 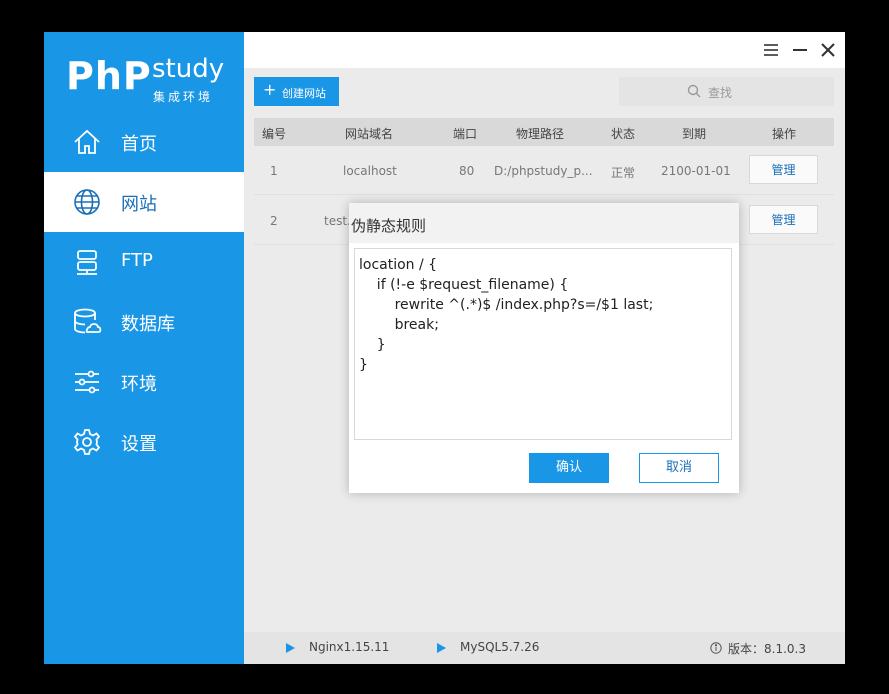 What do you see at coordinates (274, 221) in the screenshot?
I see `row-id: 2` at bounding box center [274, 221].